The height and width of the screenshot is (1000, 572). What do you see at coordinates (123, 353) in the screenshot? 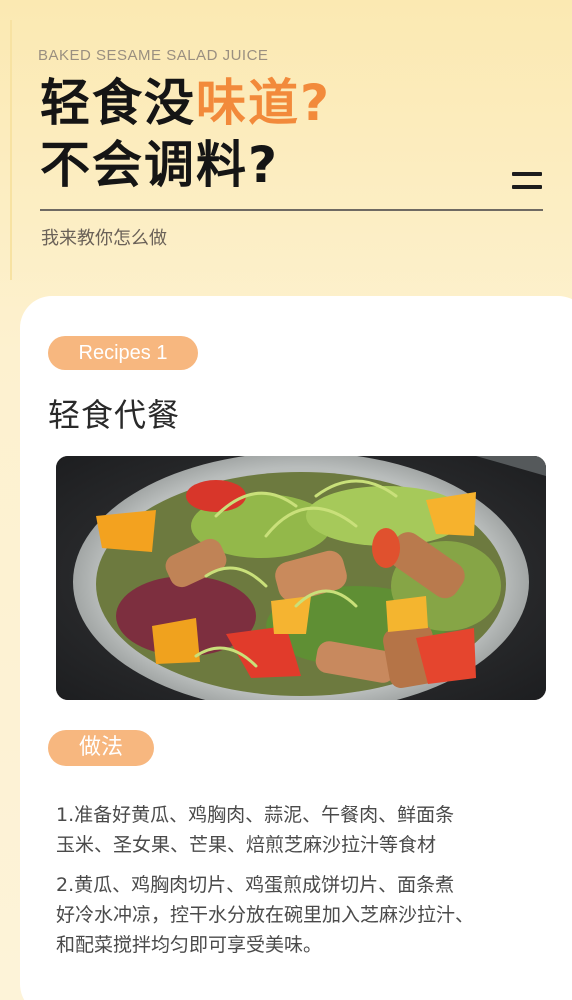
I see `recipe-badge: Recipes 1` at bounding box center [123, 353].